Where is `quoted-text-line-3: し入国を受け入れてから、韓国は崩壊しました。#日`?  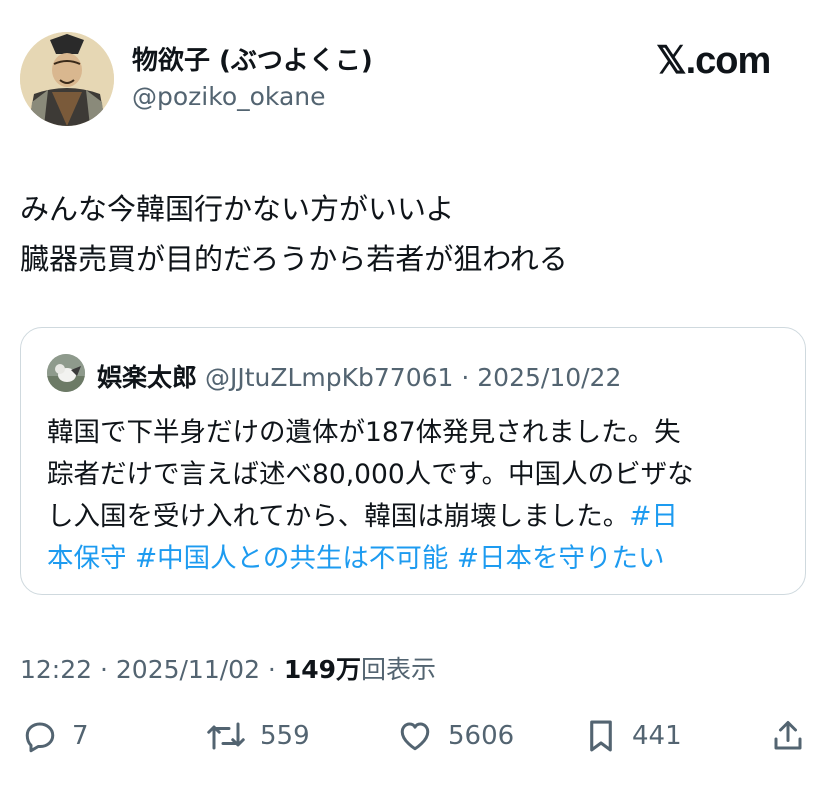 quoted-text-line-3: し入国を受け入れてから、韓国は崩壊しました。#日 is located at coordinates (417, 513).